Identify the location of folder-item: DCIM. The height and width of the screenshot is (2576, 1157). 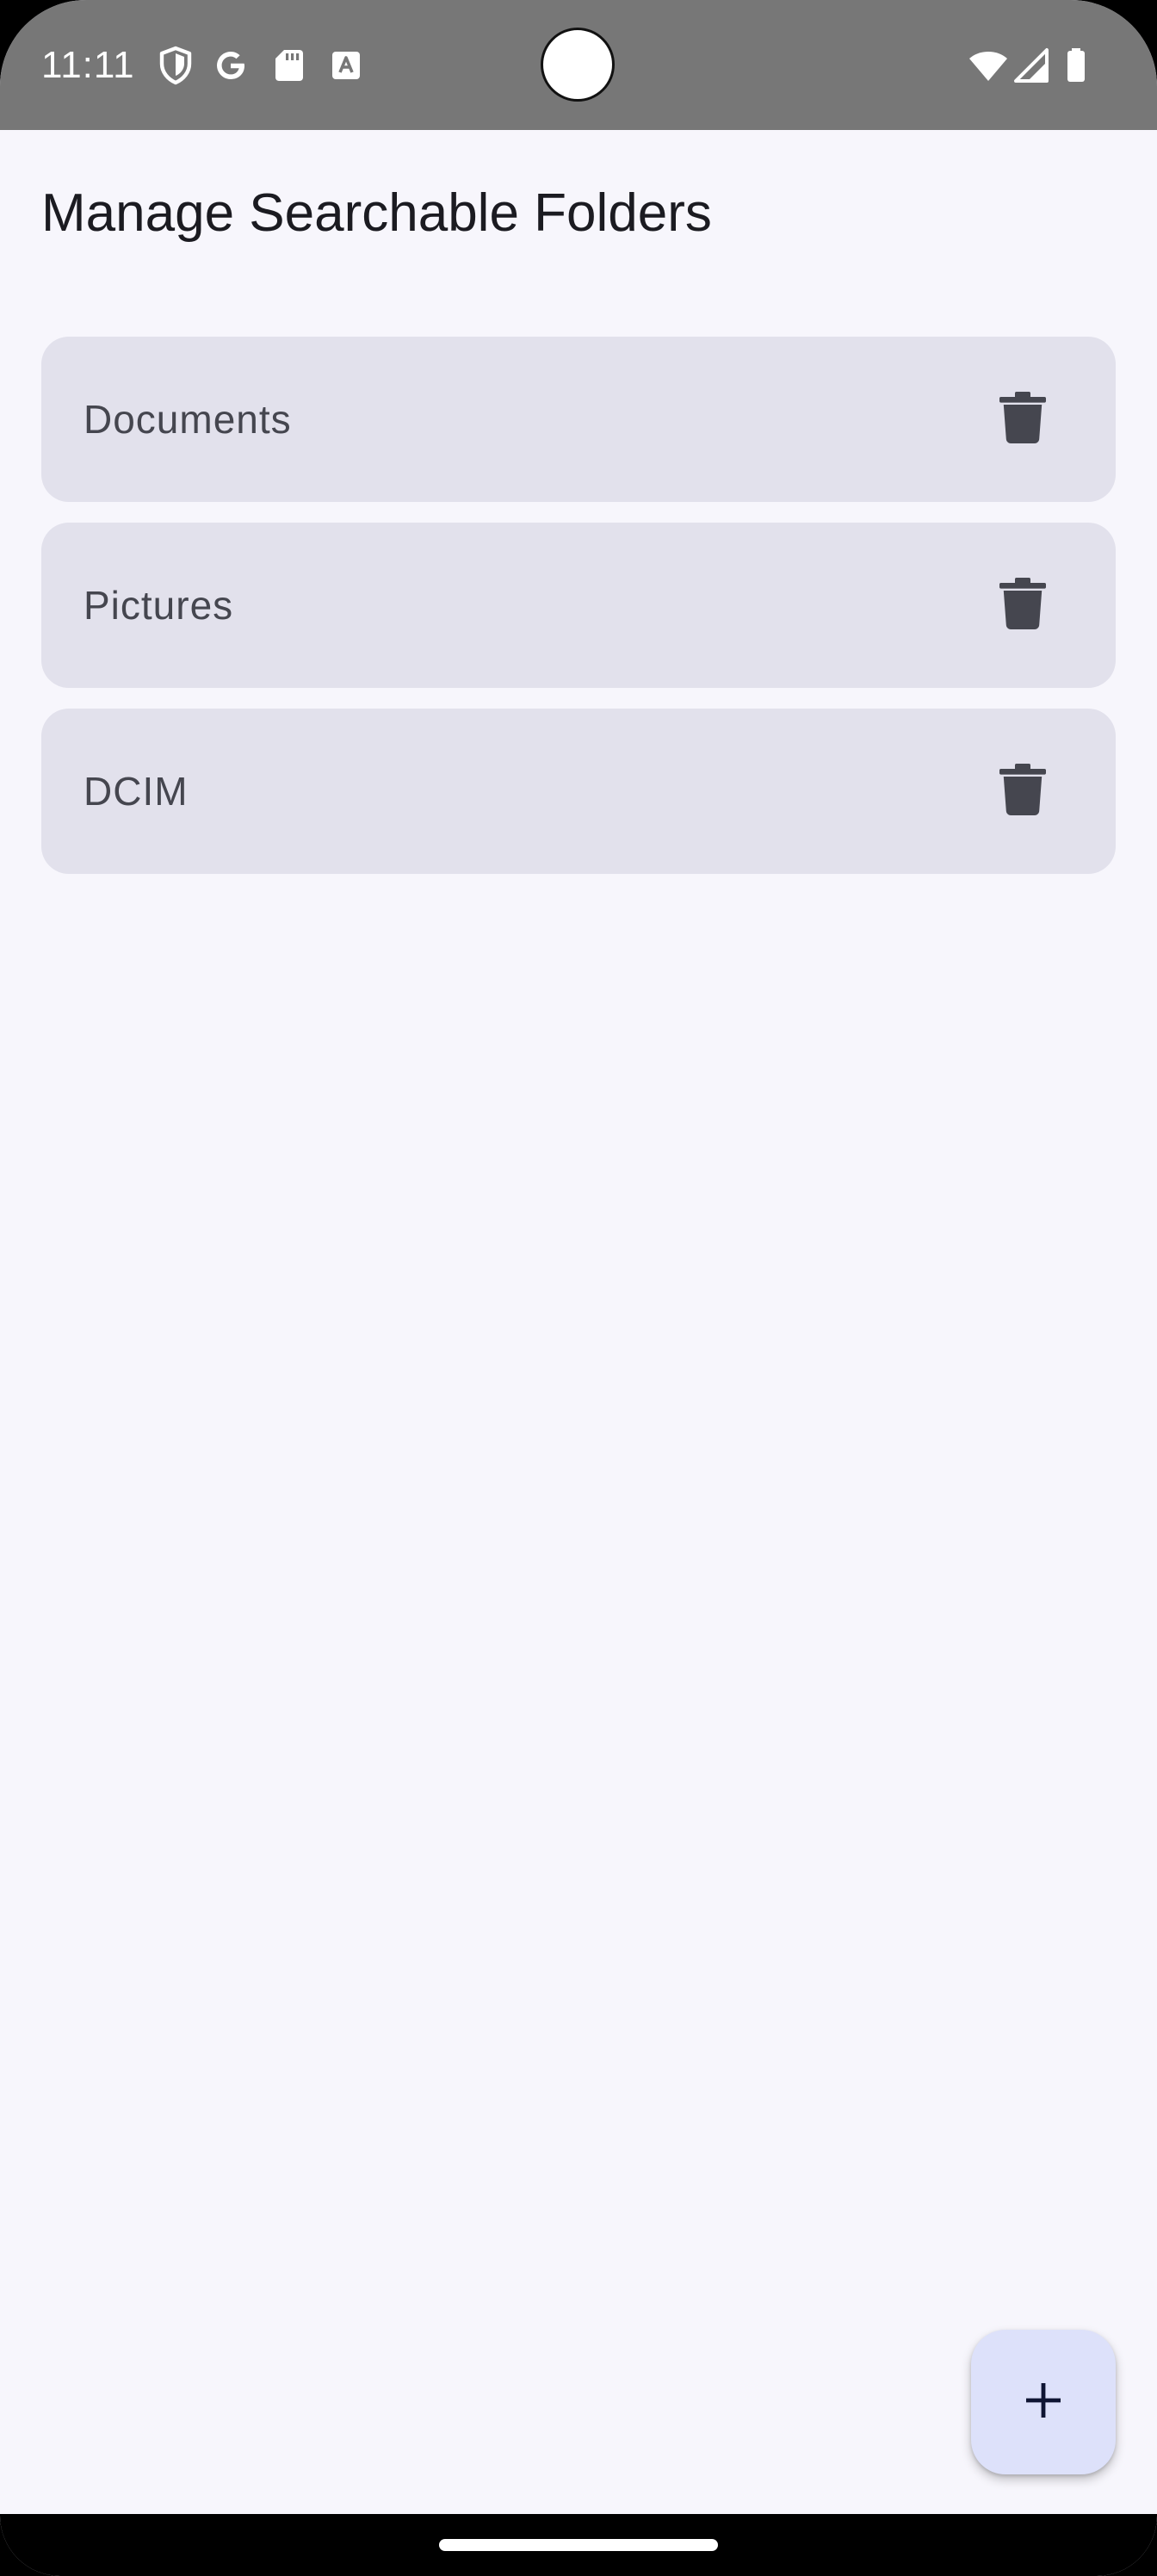
(579, 791).